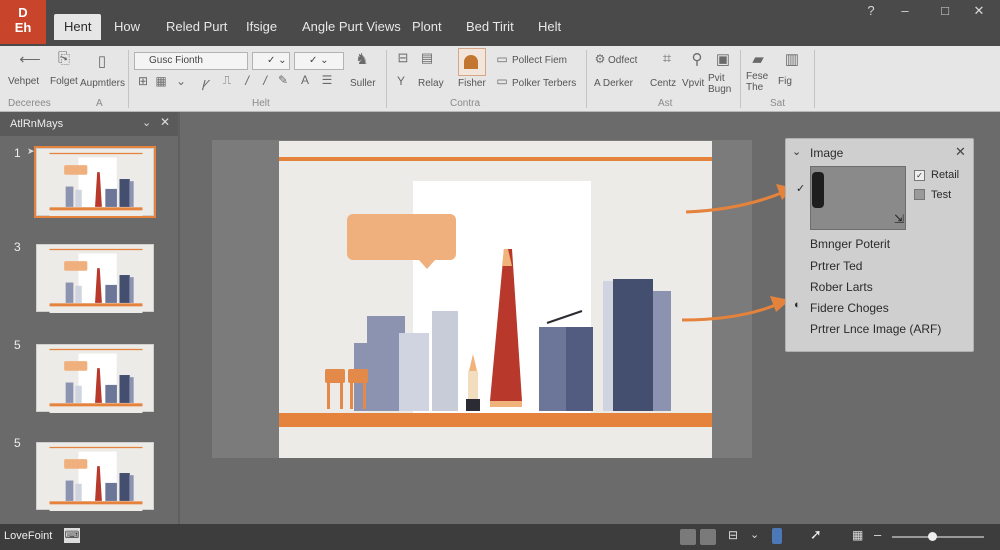 The height and width of the screenshot is (550, 1000). I want to click on fit-icon: ▦, so click(857, 535).